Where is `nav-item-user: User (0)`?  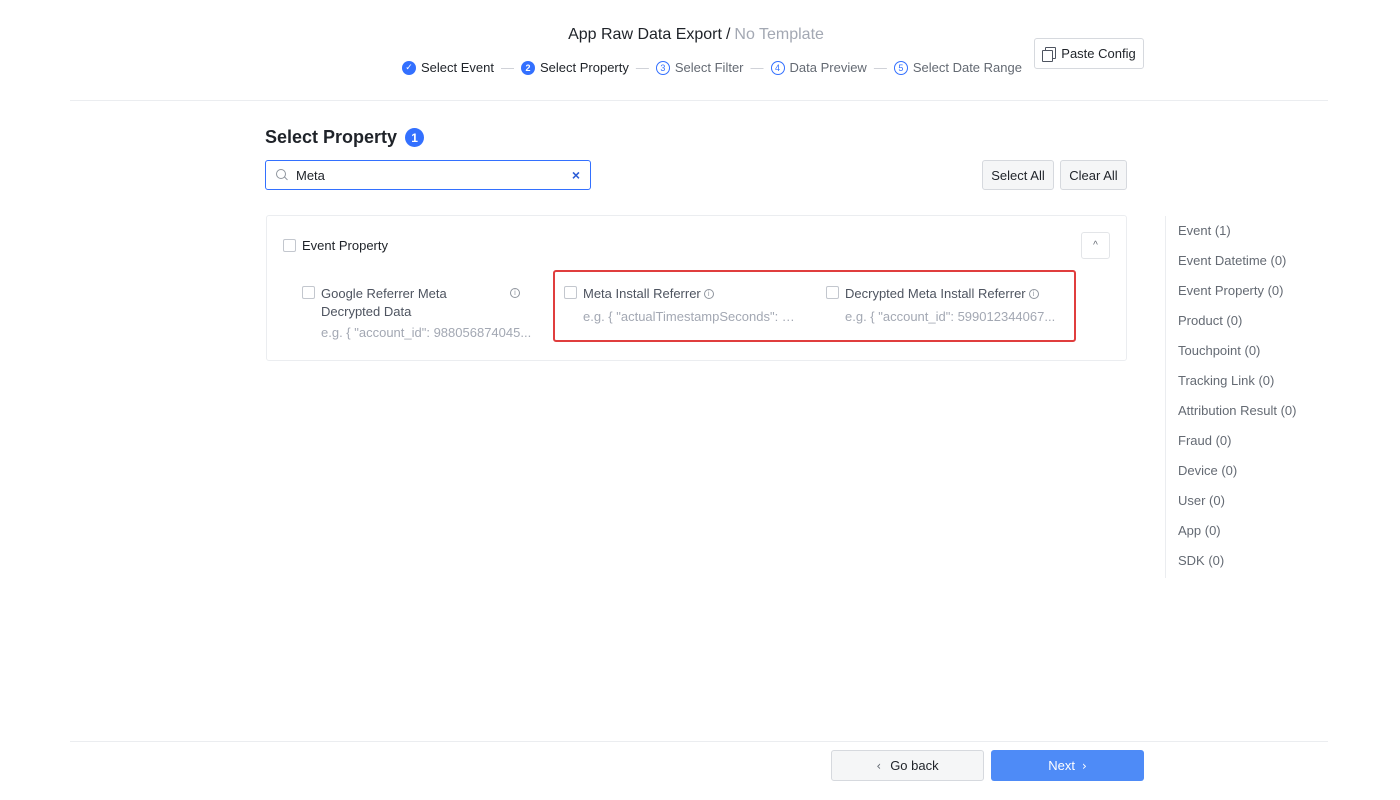 nav-item-user: User (0) is located at coordinates (1201, 500).